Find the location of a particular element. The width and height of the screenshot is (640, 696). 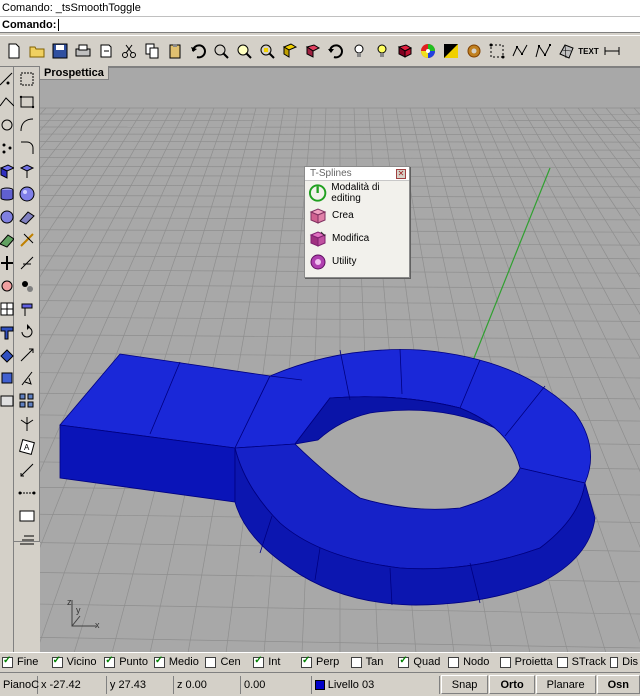

curve-icon is located at coordinates (27, 125).